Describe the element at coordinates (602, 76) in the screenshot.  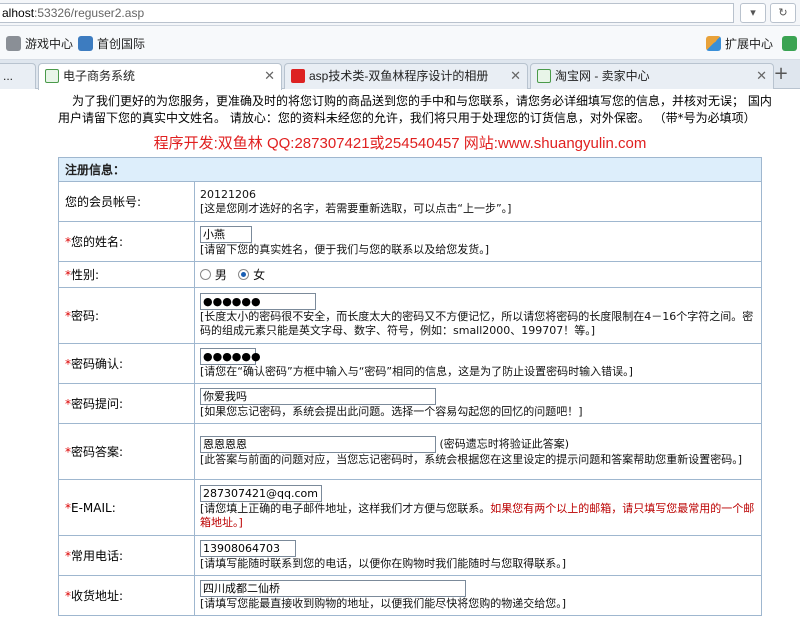
I see `tab-label: 淘宝网 - 卖家中心` at that location.